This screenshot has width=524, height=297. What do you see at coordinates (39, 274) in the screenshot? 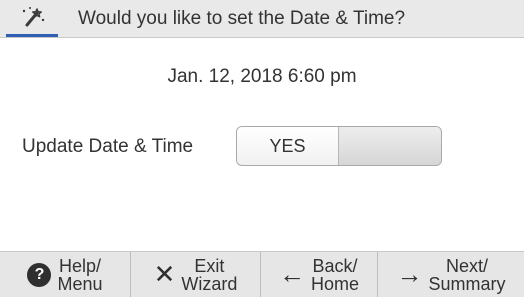
I see `help-icon: ?` at bounding box center [39, 274].